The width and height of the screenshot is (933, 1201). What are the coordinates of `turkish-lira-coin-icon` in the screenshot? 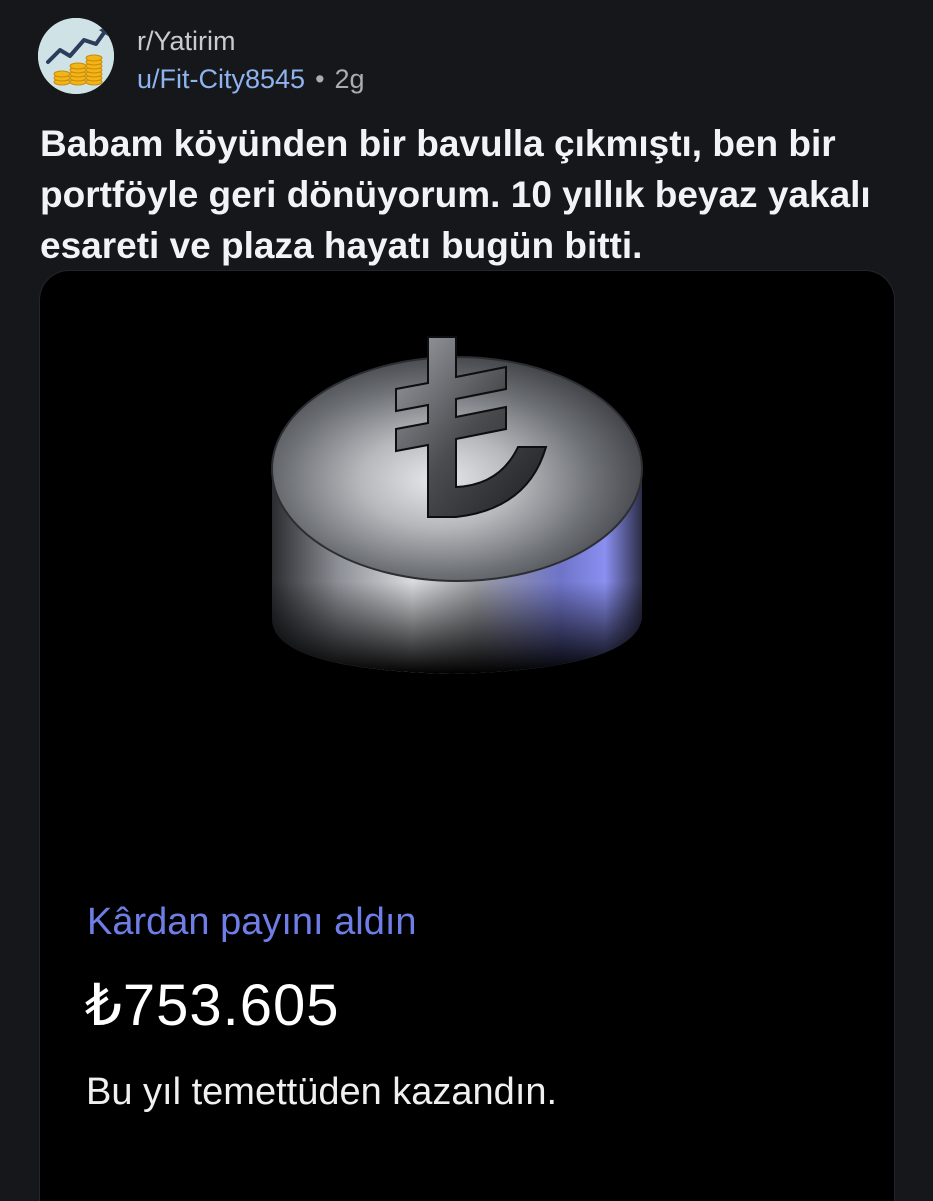 It's located at (462, 509).